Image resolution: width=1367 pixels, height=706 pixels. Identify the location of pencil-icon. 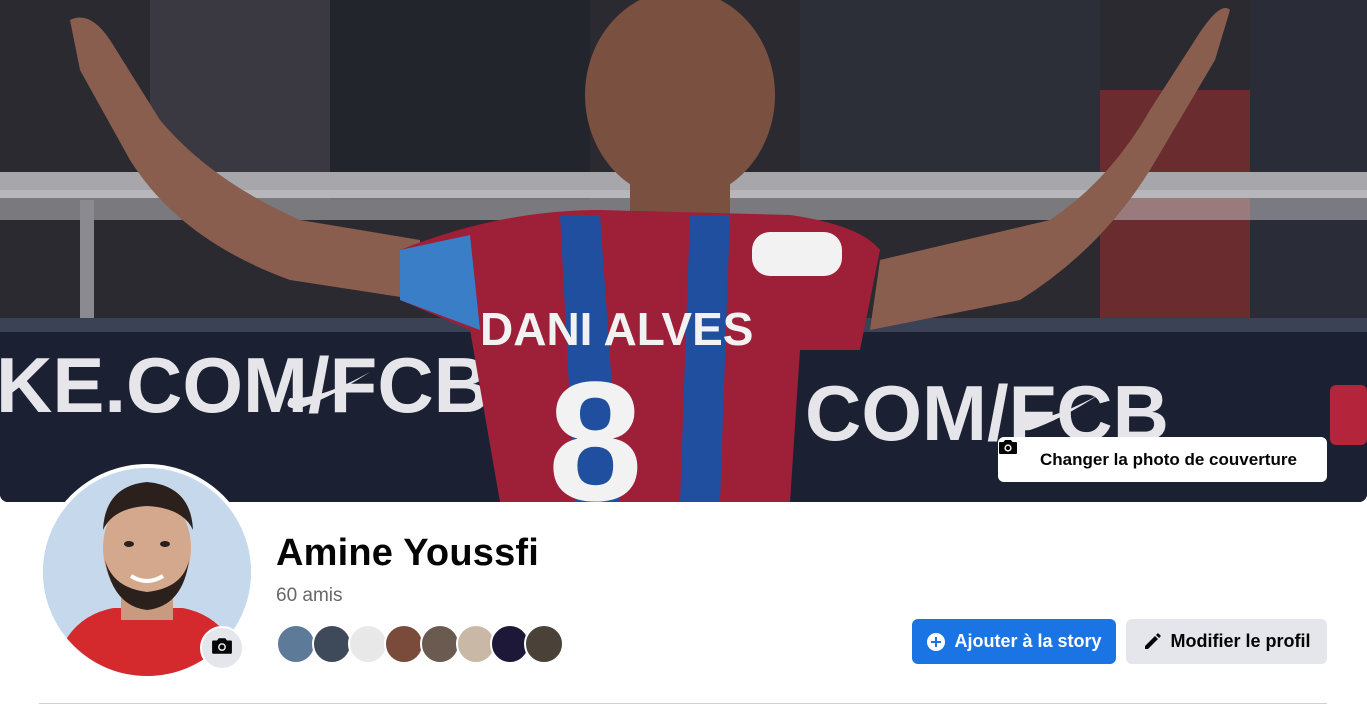
(1152, 642).